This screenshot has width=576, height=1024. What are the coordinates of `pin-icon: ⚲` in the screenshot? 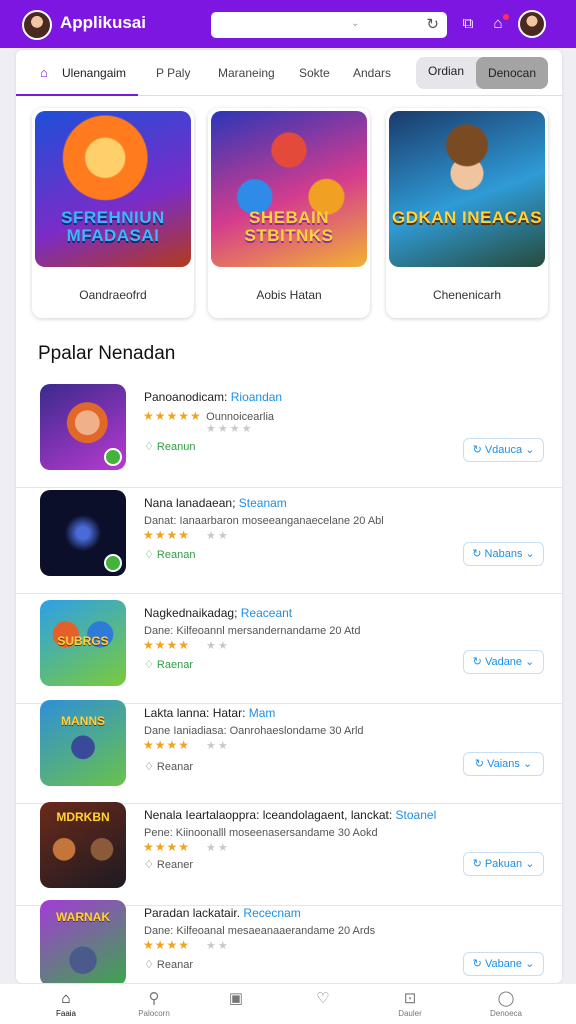 It's located at (154, 998).